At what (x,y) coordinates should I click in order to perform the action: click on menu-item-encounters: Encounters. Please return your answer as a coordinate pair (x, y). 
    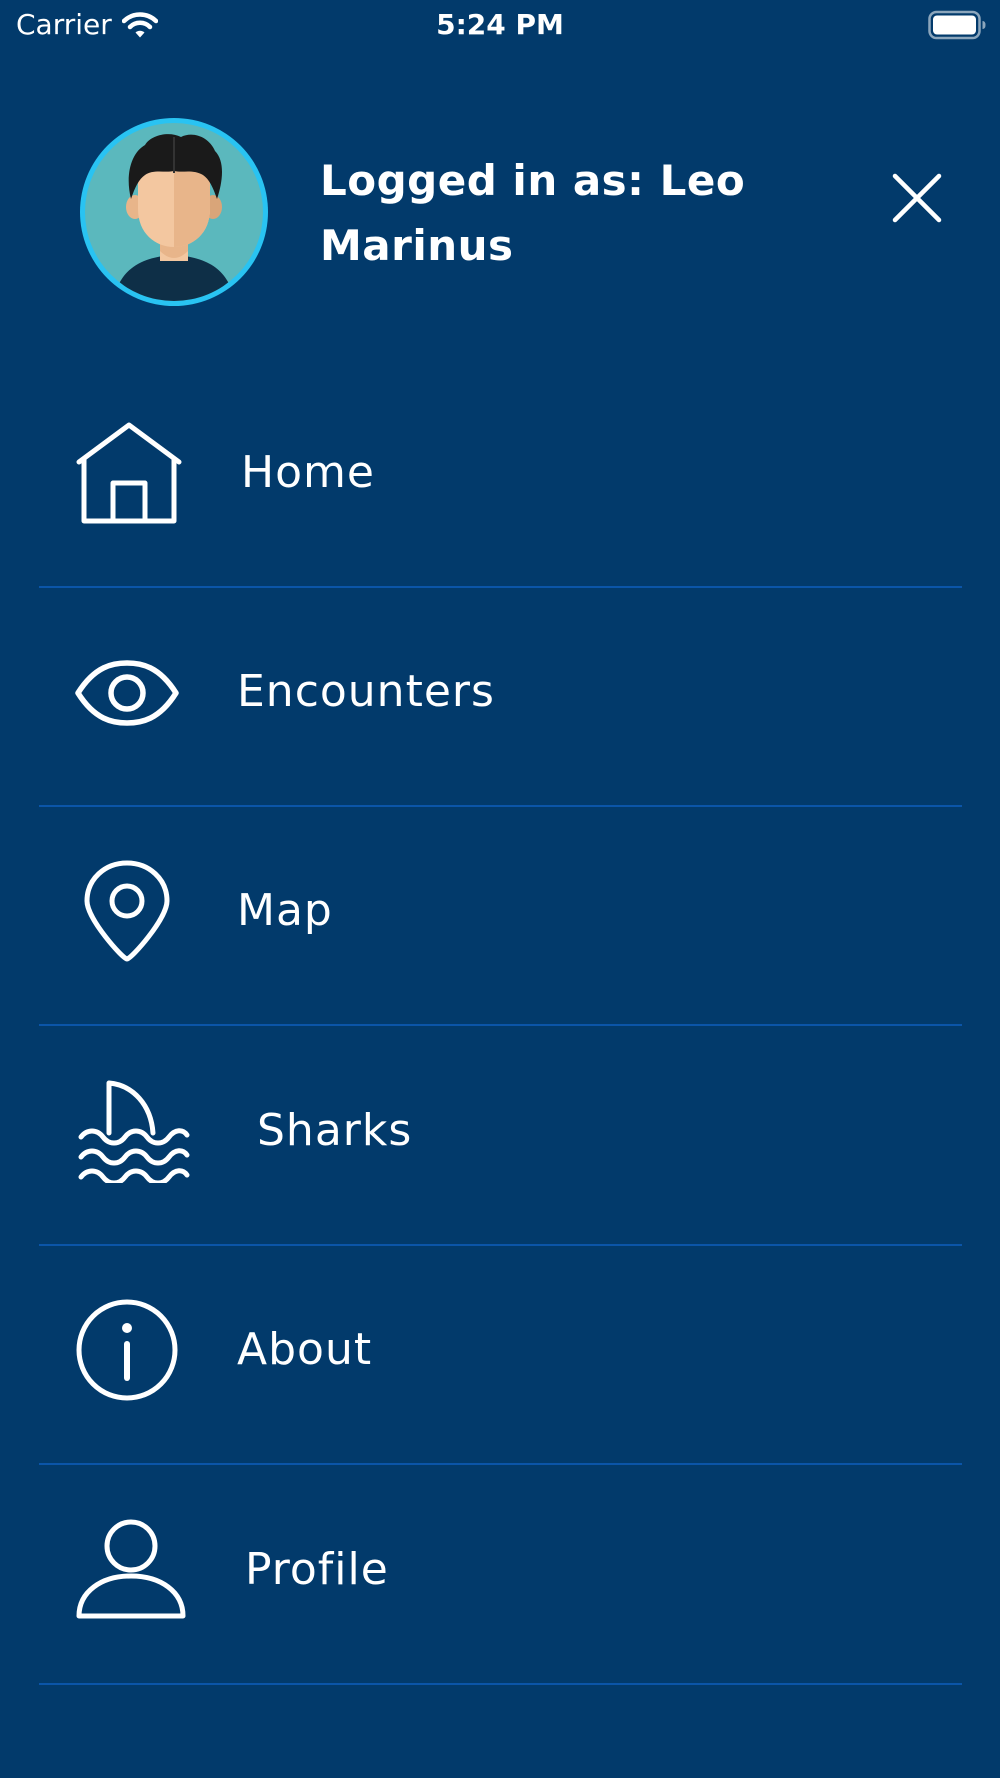
    Looking at the image, I should click on (500, 697).